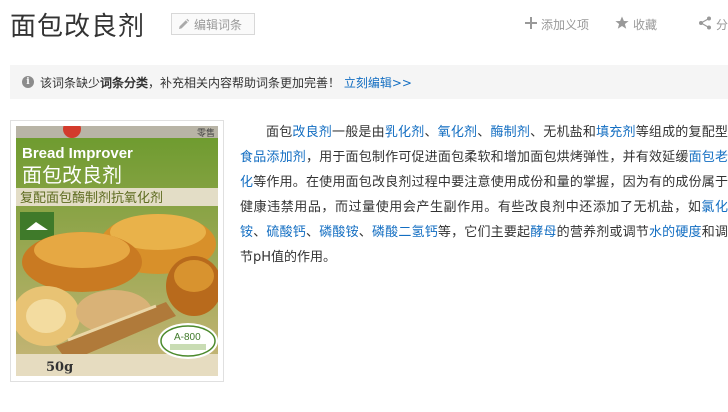  What do you see at coordinates (77, 153) in the screenshot?
I see `brand-text: Bread Improver` at bounding box center [77, 153].